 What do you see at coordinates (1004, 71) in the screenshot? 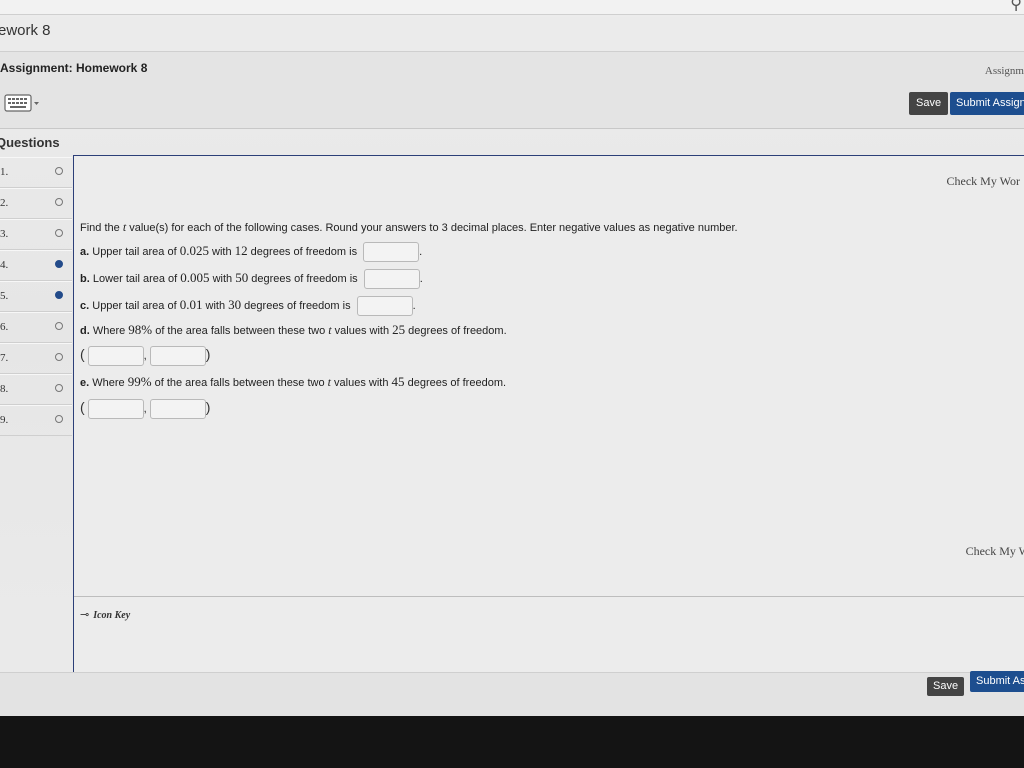
I see `assignment-info-link: Assignm` at bounding box center [1004, 71].